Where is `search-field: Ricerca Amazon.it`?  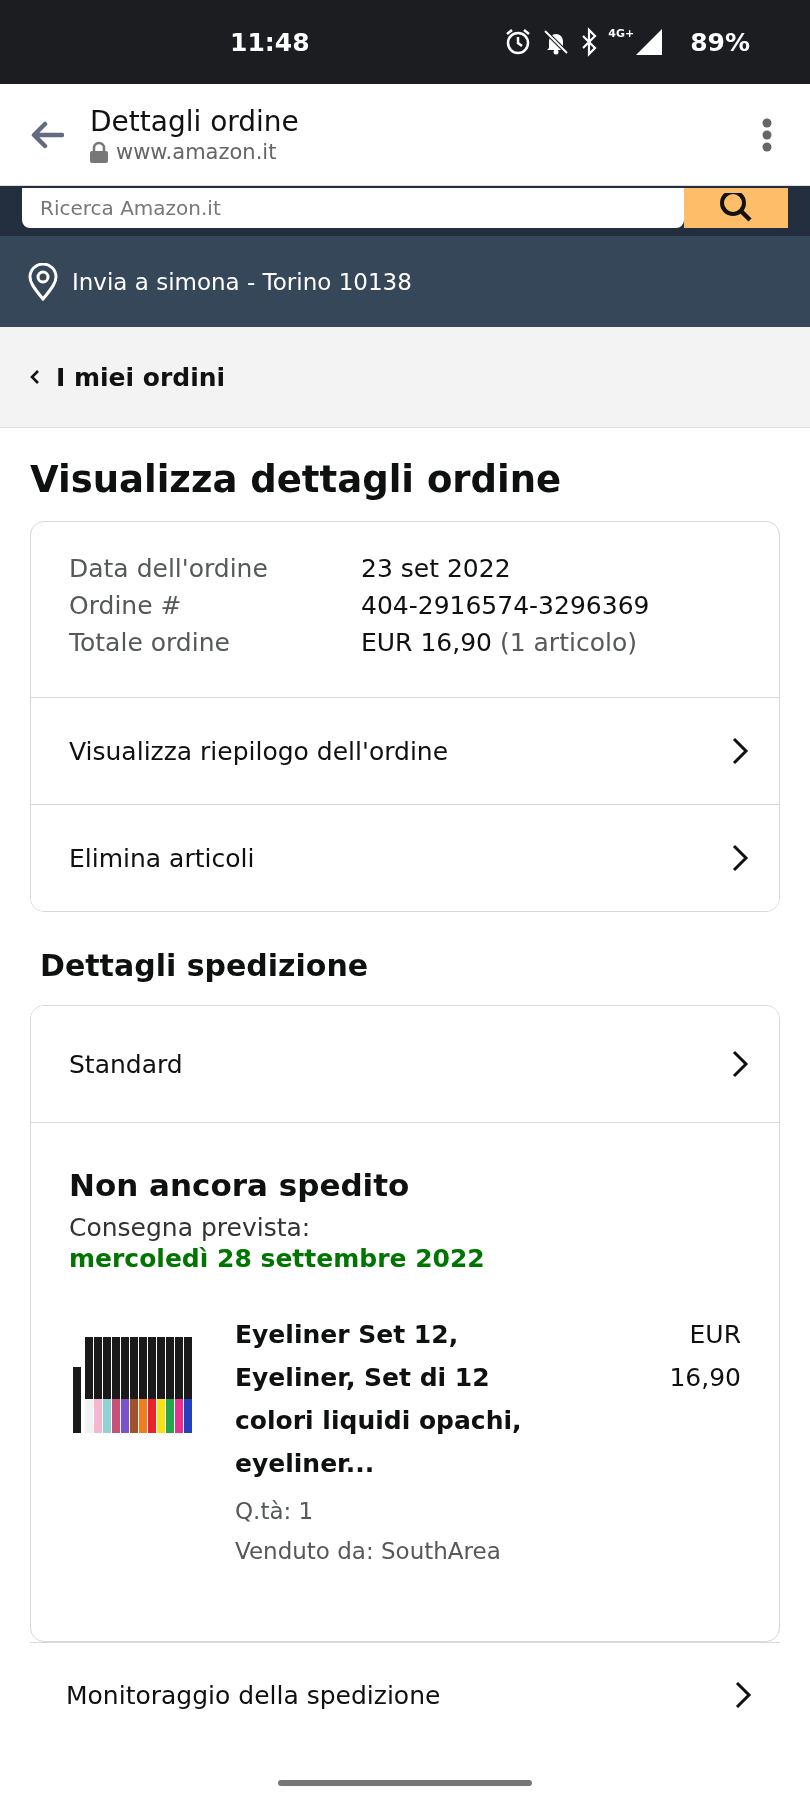 search-field: Ricerca Amazon.it is located at coordinates (353, 208).